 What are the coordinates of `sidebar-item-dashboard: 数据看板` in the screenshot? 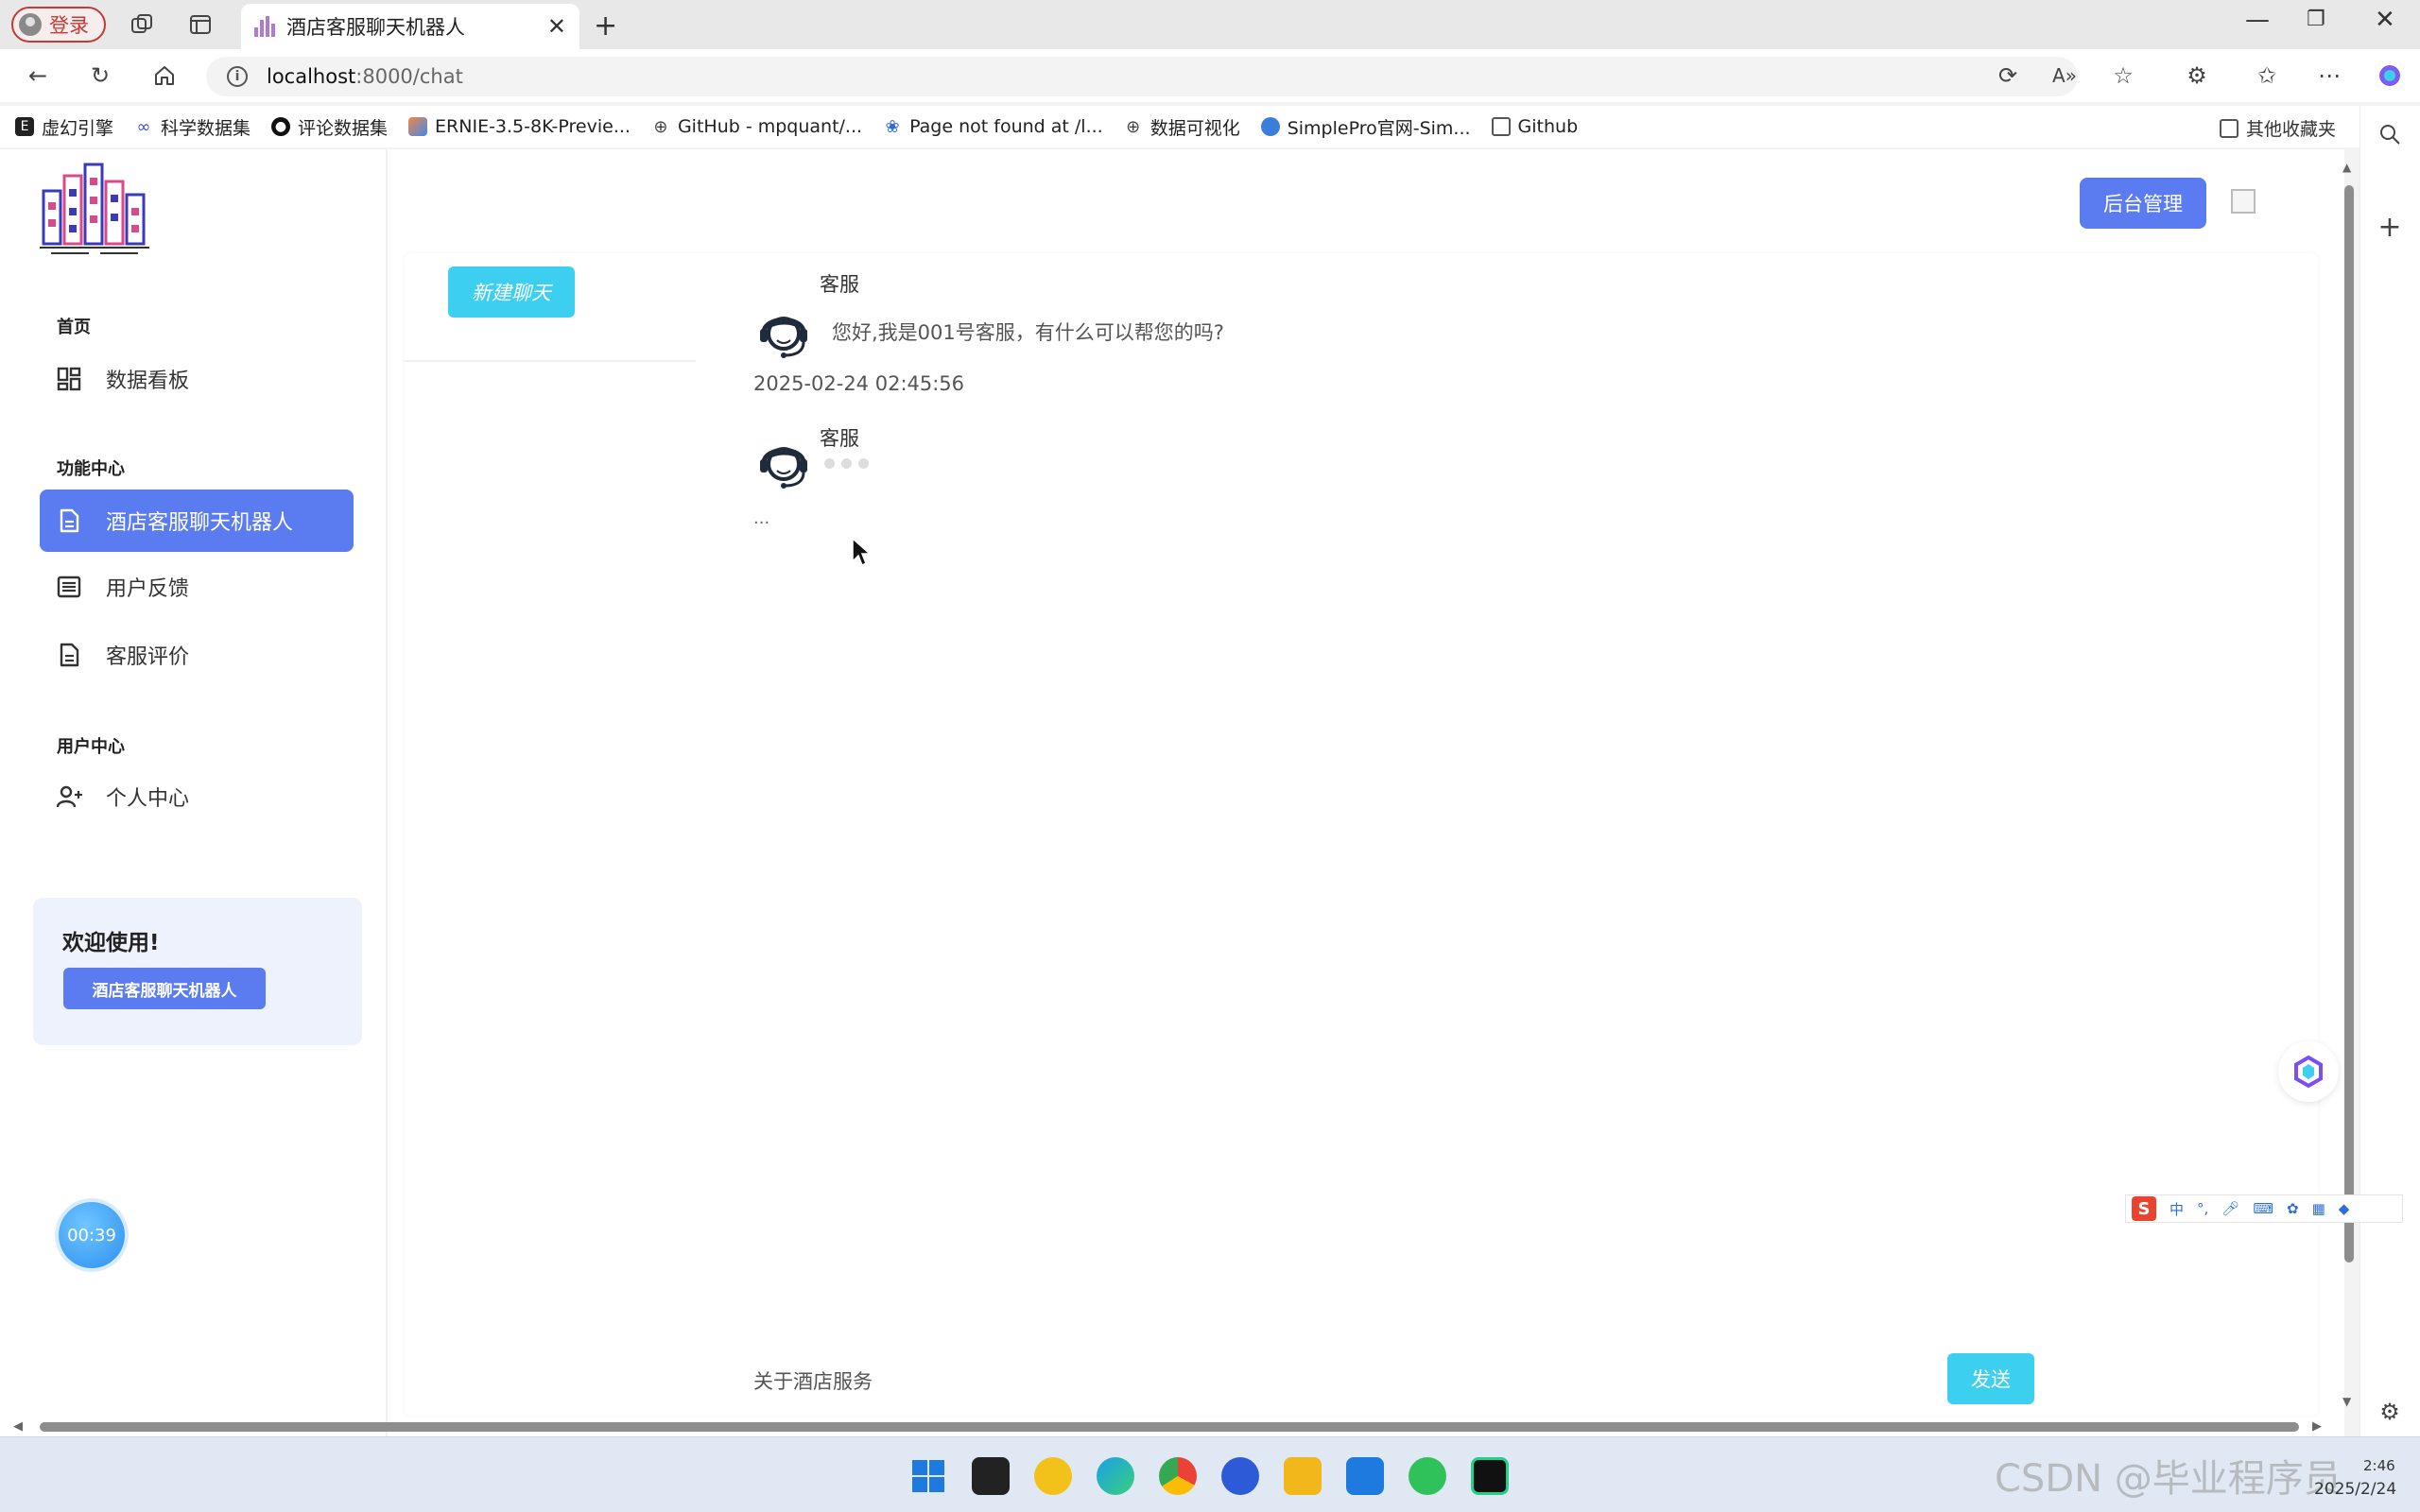 It's located at (197, 379).